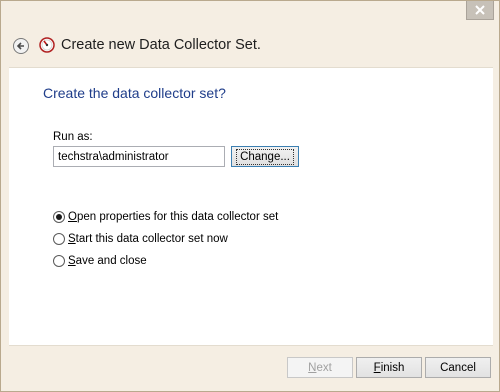 Image resolution: width=500 pixels, height=392 pixels. I want to click on radio-label: Start this data collector set now, so click(148, 239).